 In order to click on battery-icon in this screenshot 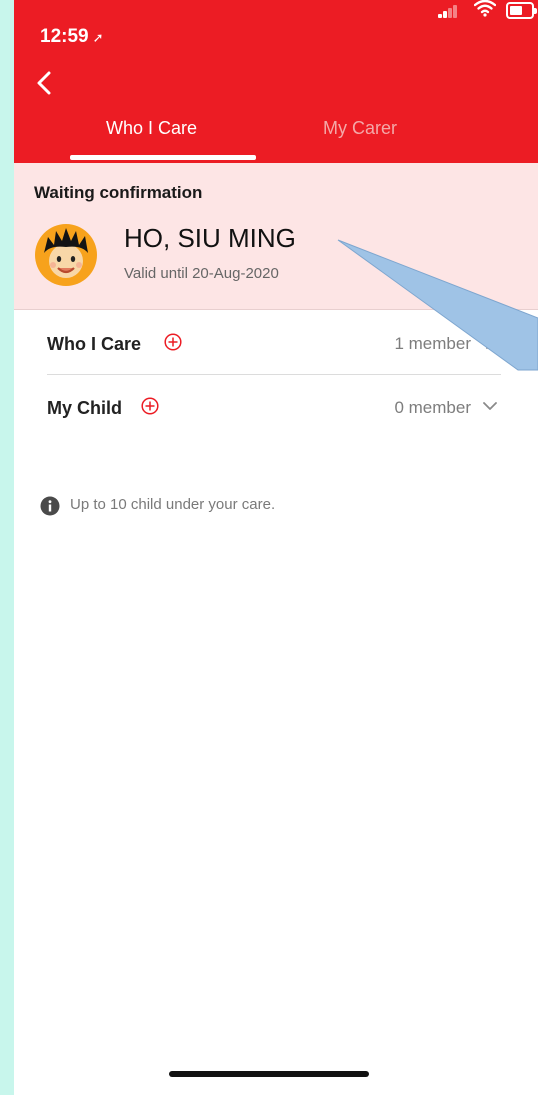, I will do `click(521, 10)`.